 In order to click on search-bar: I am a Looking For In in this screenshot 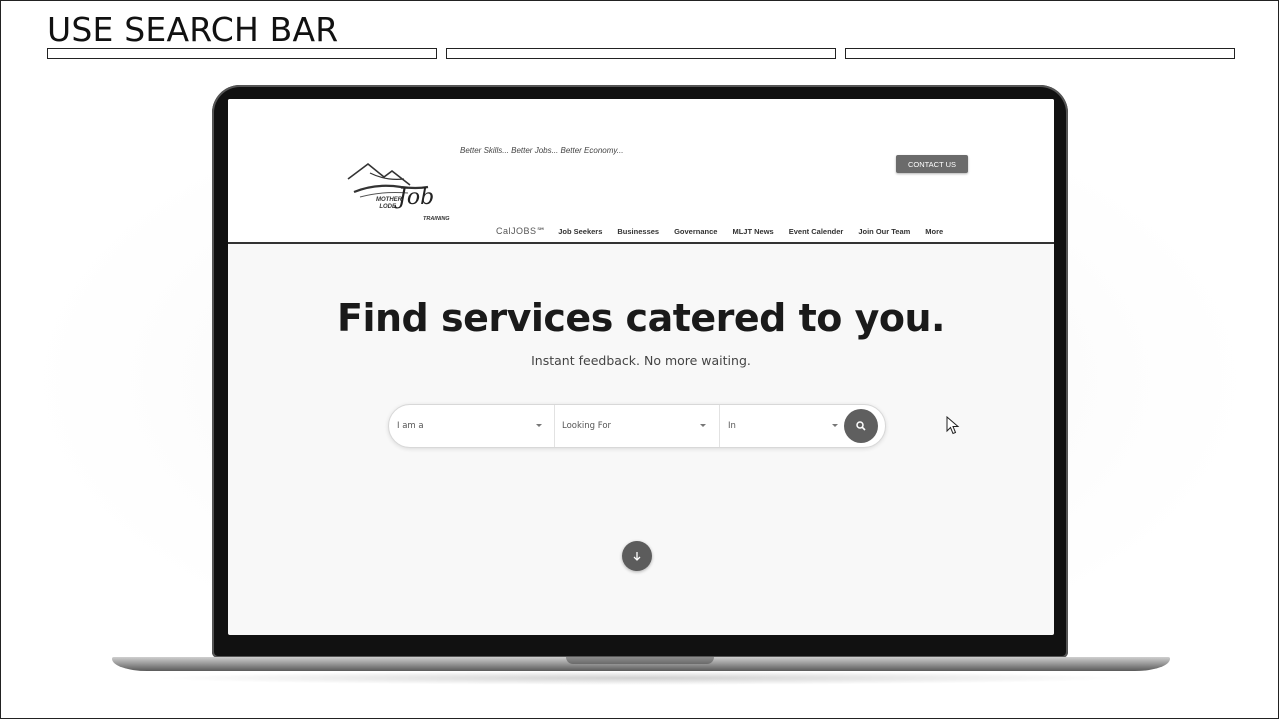, I will do `click(637, 426)`.